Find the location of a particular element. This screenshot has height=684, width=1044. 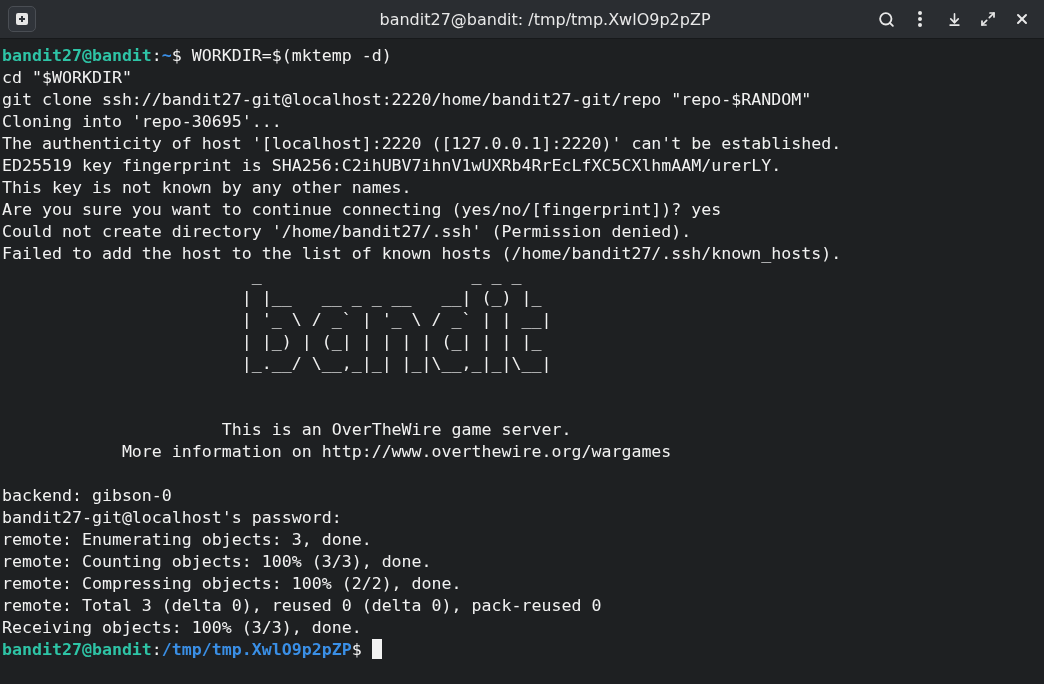

terminal-output: _ _ _ _ is located at coordinates (386, 275).